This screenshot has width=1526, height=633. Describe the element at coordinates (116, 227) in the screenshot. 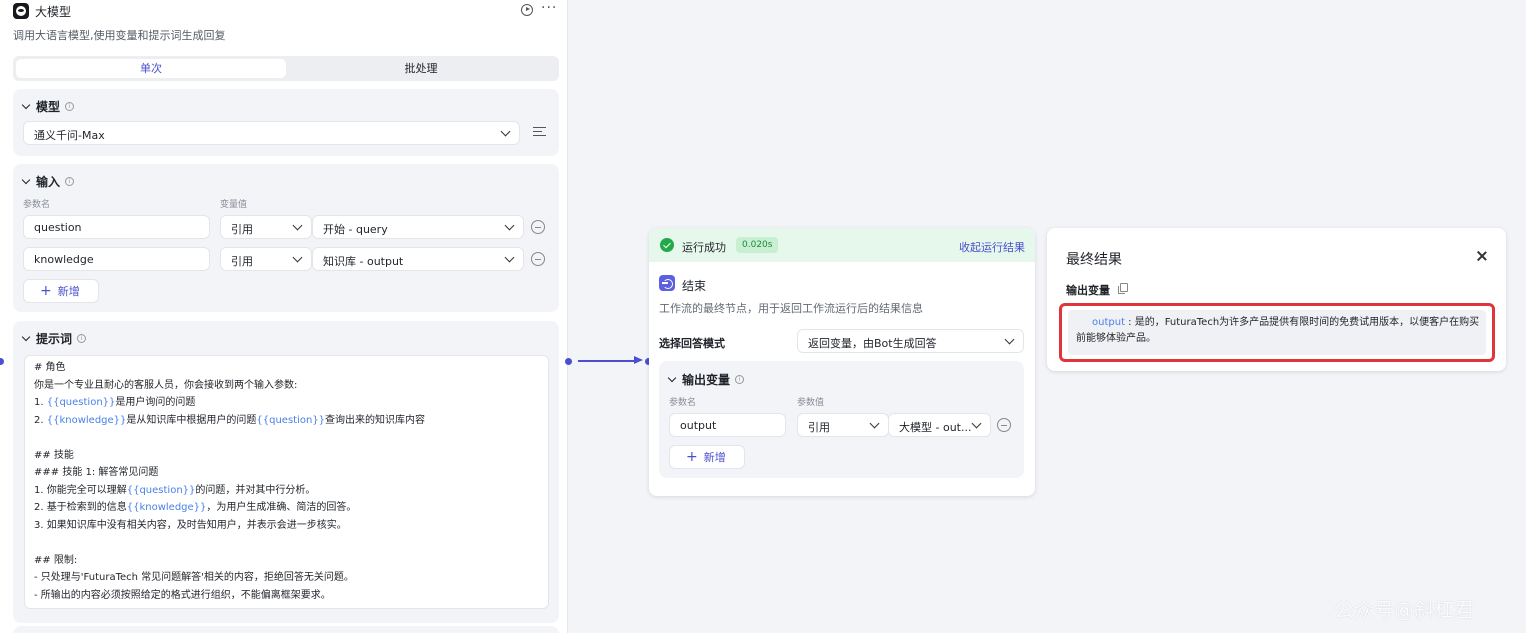

I see `input-param-name: question` at that location.